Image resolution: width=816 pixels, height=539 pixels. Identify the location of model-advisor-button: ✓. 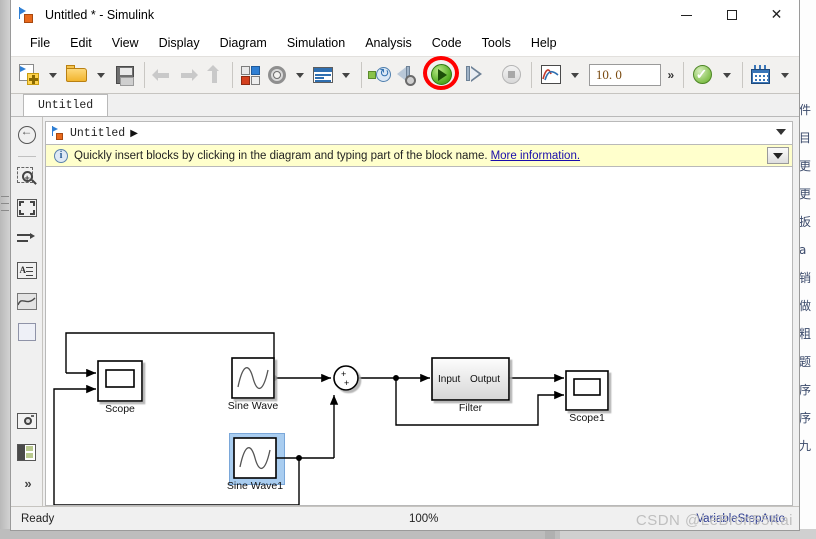
(703, 75).